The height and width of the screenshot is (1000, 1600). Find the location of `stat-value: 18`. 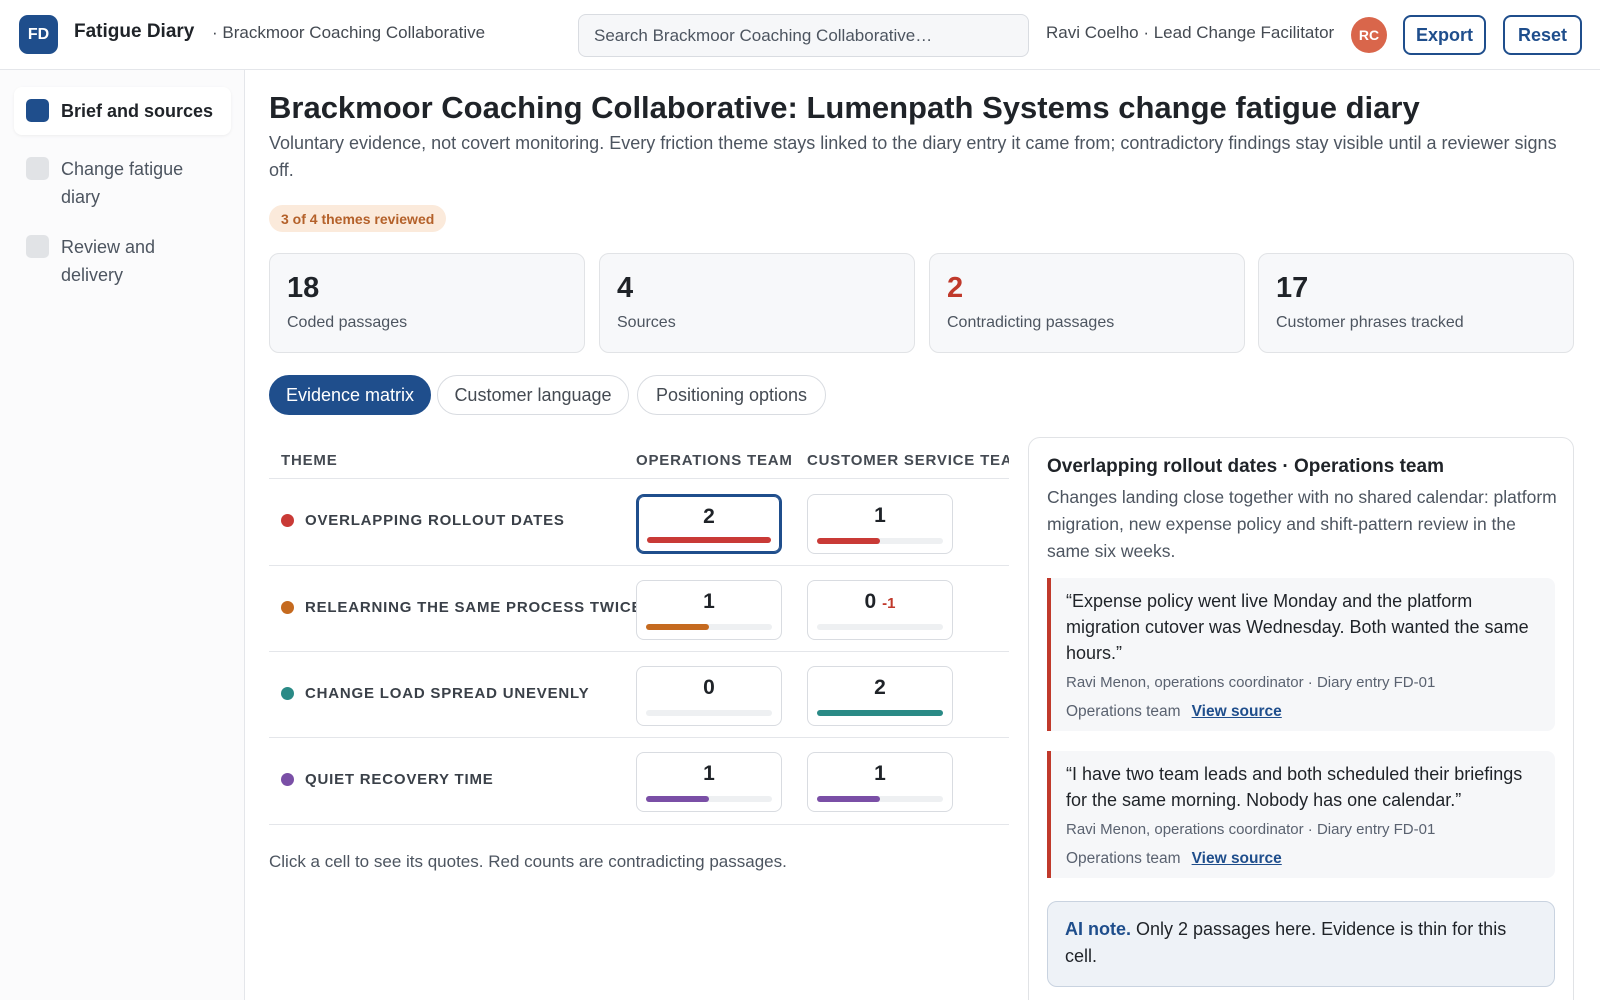

stat-value: 18 is located at coordinates (303, 288).